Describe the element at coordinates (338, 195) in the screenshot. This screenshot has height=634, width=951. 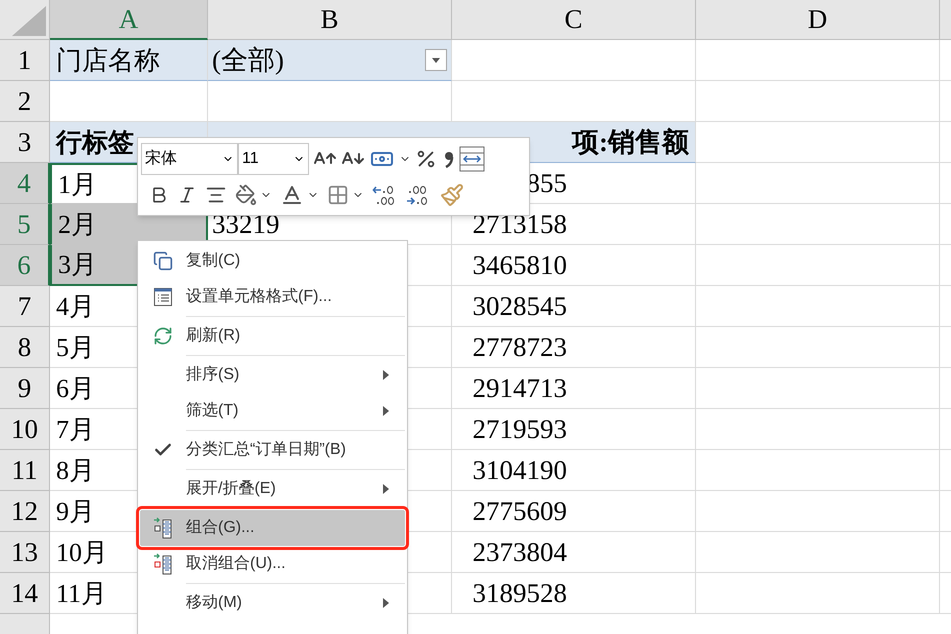
I see `borders-icon` at that location.